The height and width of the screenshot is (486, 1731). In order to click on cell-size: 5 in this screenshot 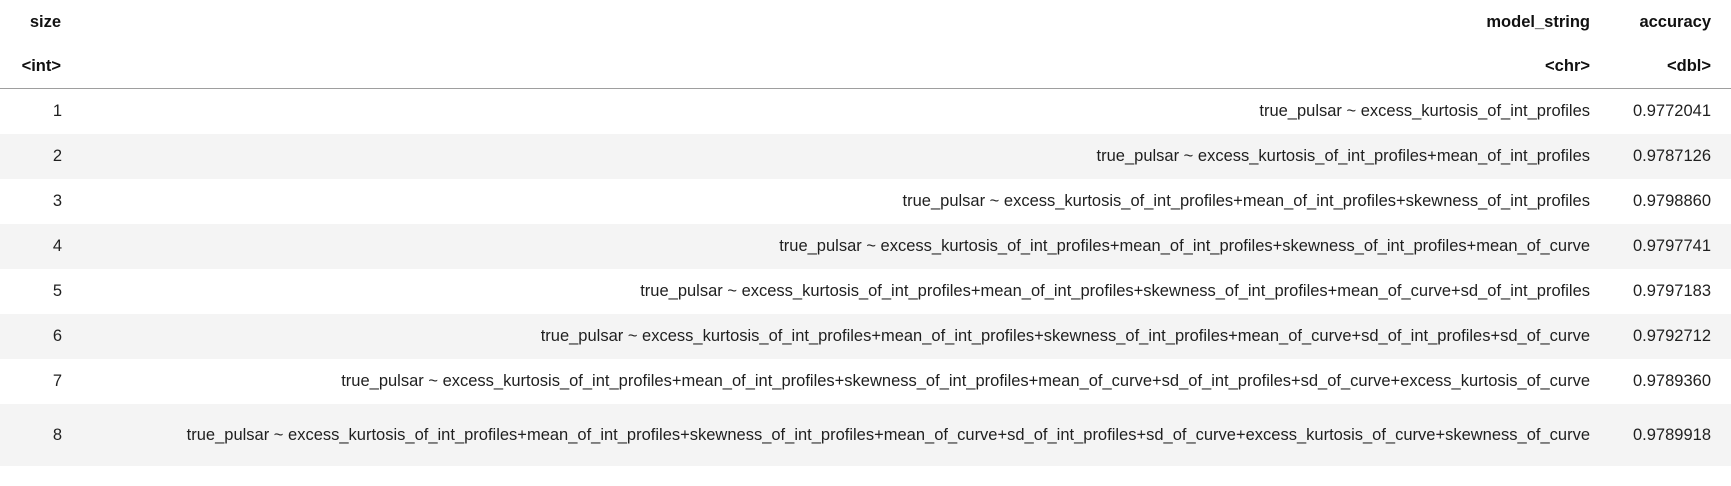, I will do `click(57, 291)`.